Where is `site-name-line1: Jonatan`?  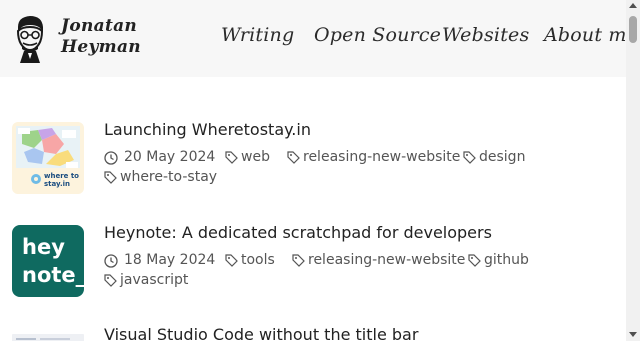 site-name-line1: Jonatan is located at coordinates (99, 26).